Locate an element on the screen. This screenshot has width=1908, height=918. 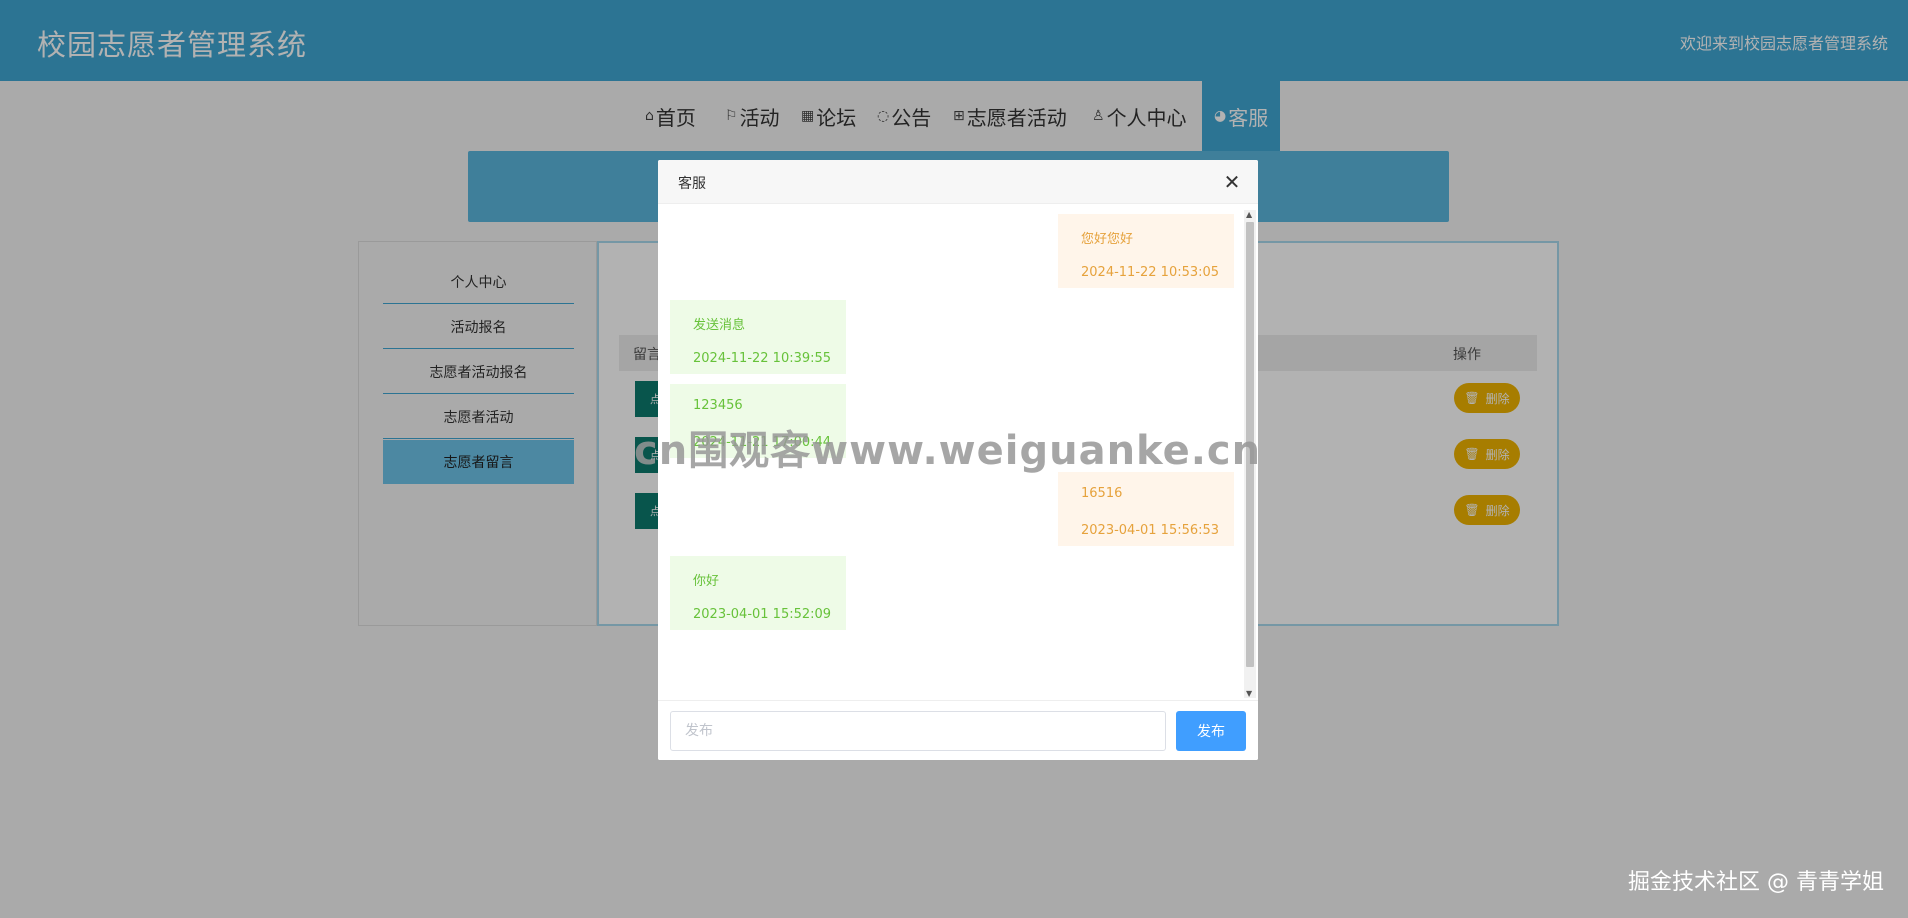
message-text: 发送消息 is located at coordinates (719, 325).